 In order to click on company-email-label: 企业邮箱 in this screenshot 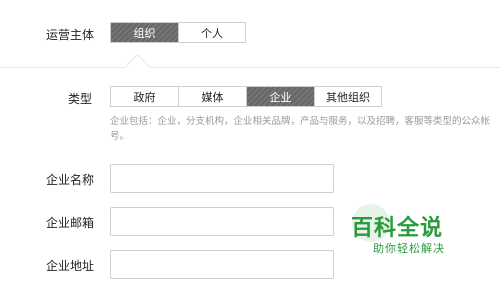, I will do `click(70, 223)`.